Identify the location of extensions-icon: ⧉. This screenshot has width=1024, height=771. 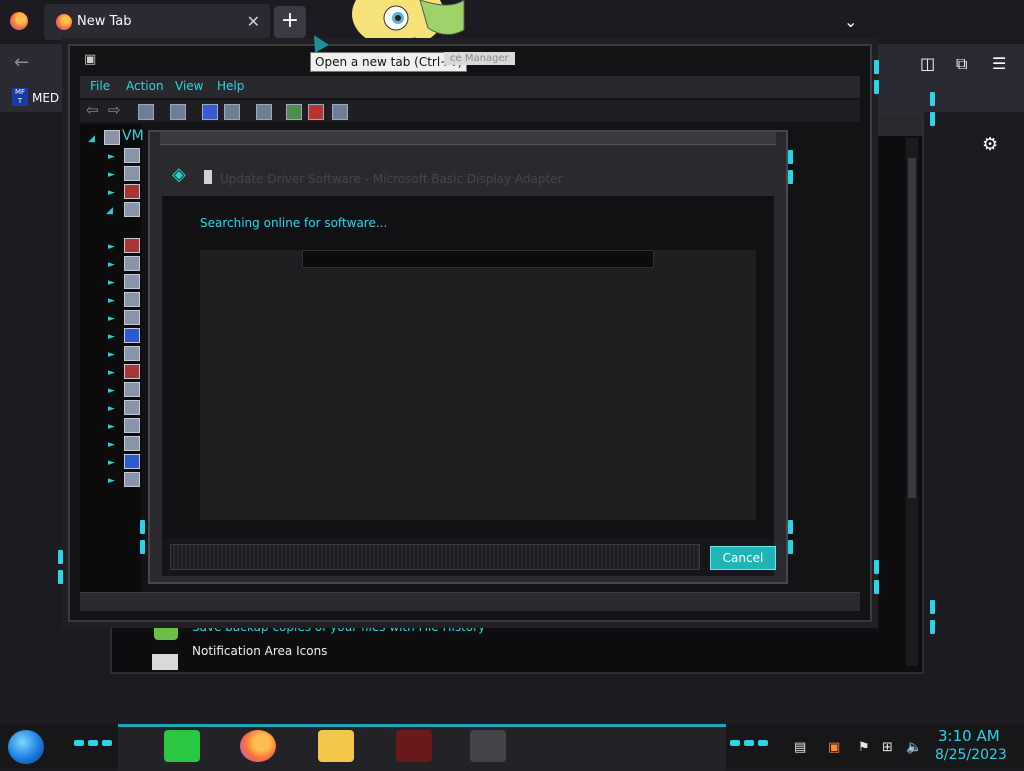
(961, 64).